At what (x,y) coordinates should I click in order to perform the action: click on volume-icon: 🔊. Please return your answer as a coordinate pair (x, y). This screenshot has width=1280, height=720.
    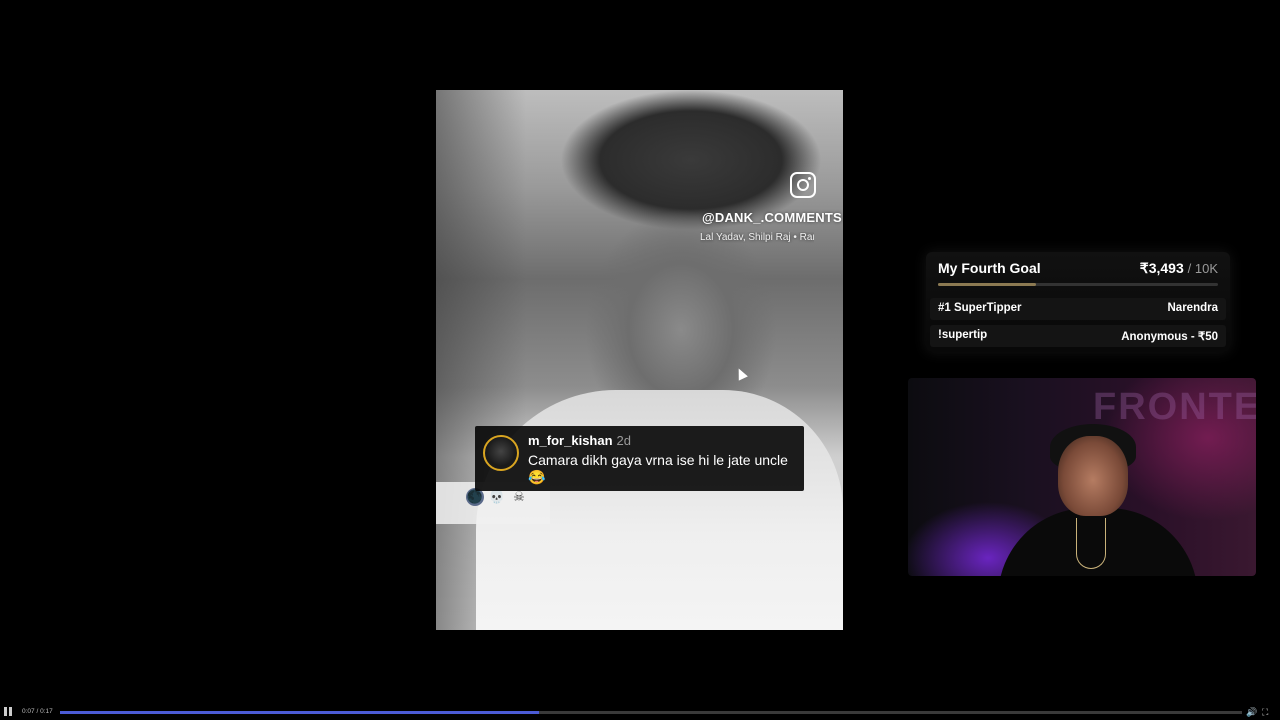
    Looking at the image, I should click on (1251, 712).